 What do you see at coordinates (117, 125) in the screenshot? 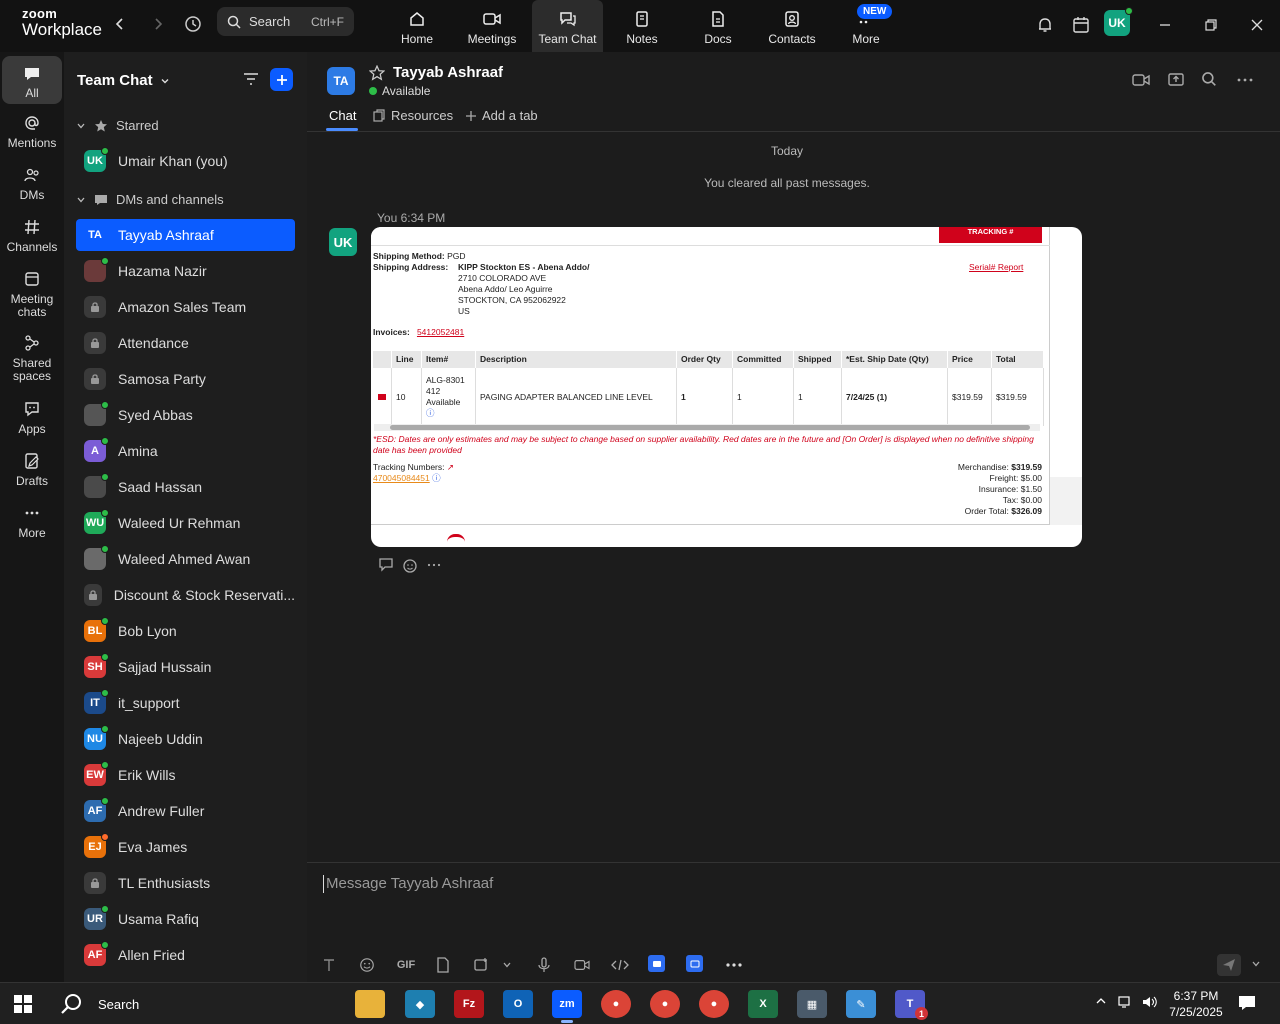
I see `starred-section: Starred` at bounding box center [117, 125].